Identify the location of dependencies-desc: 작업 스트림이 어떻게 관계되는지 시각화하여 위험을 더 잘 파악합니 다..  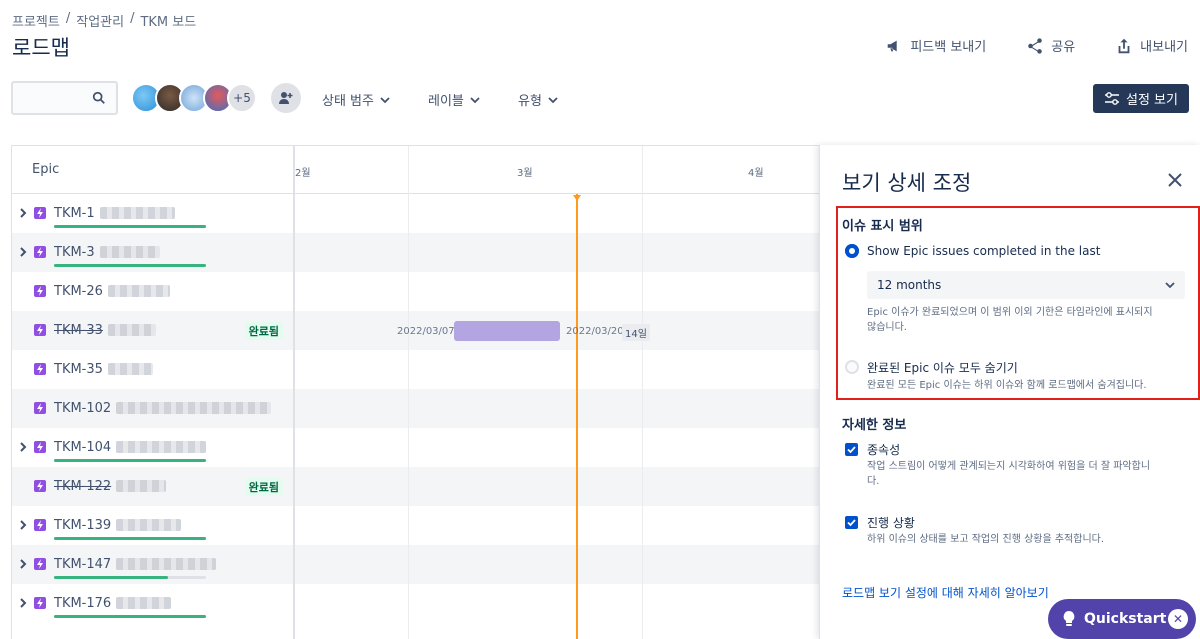
(1008, 474).